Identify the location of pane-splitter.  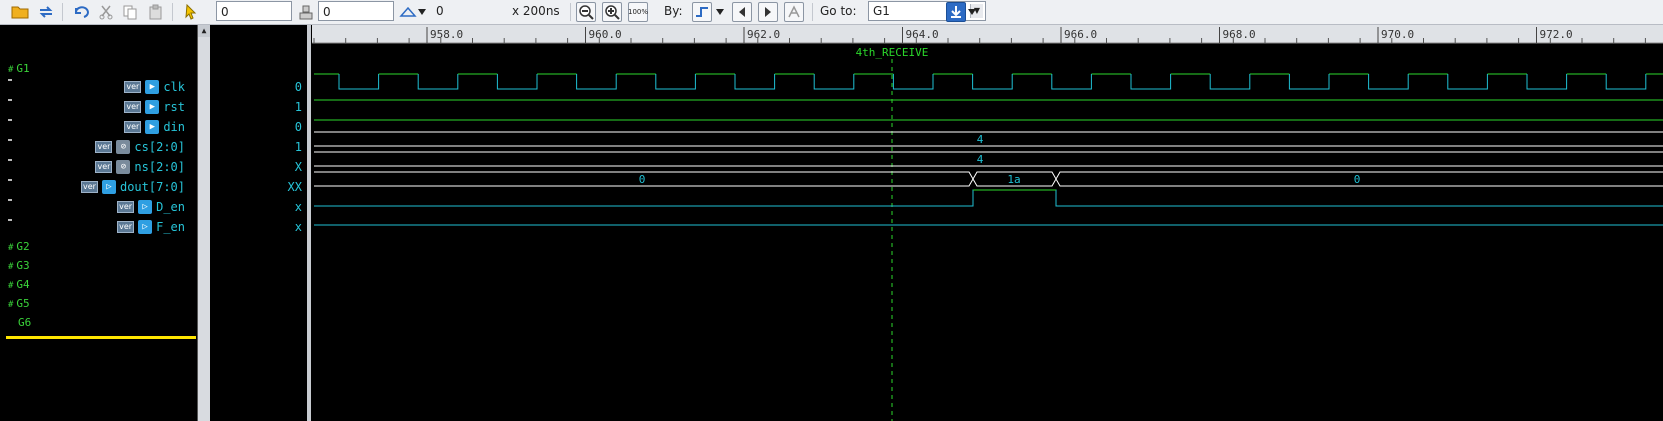
(309, 223).